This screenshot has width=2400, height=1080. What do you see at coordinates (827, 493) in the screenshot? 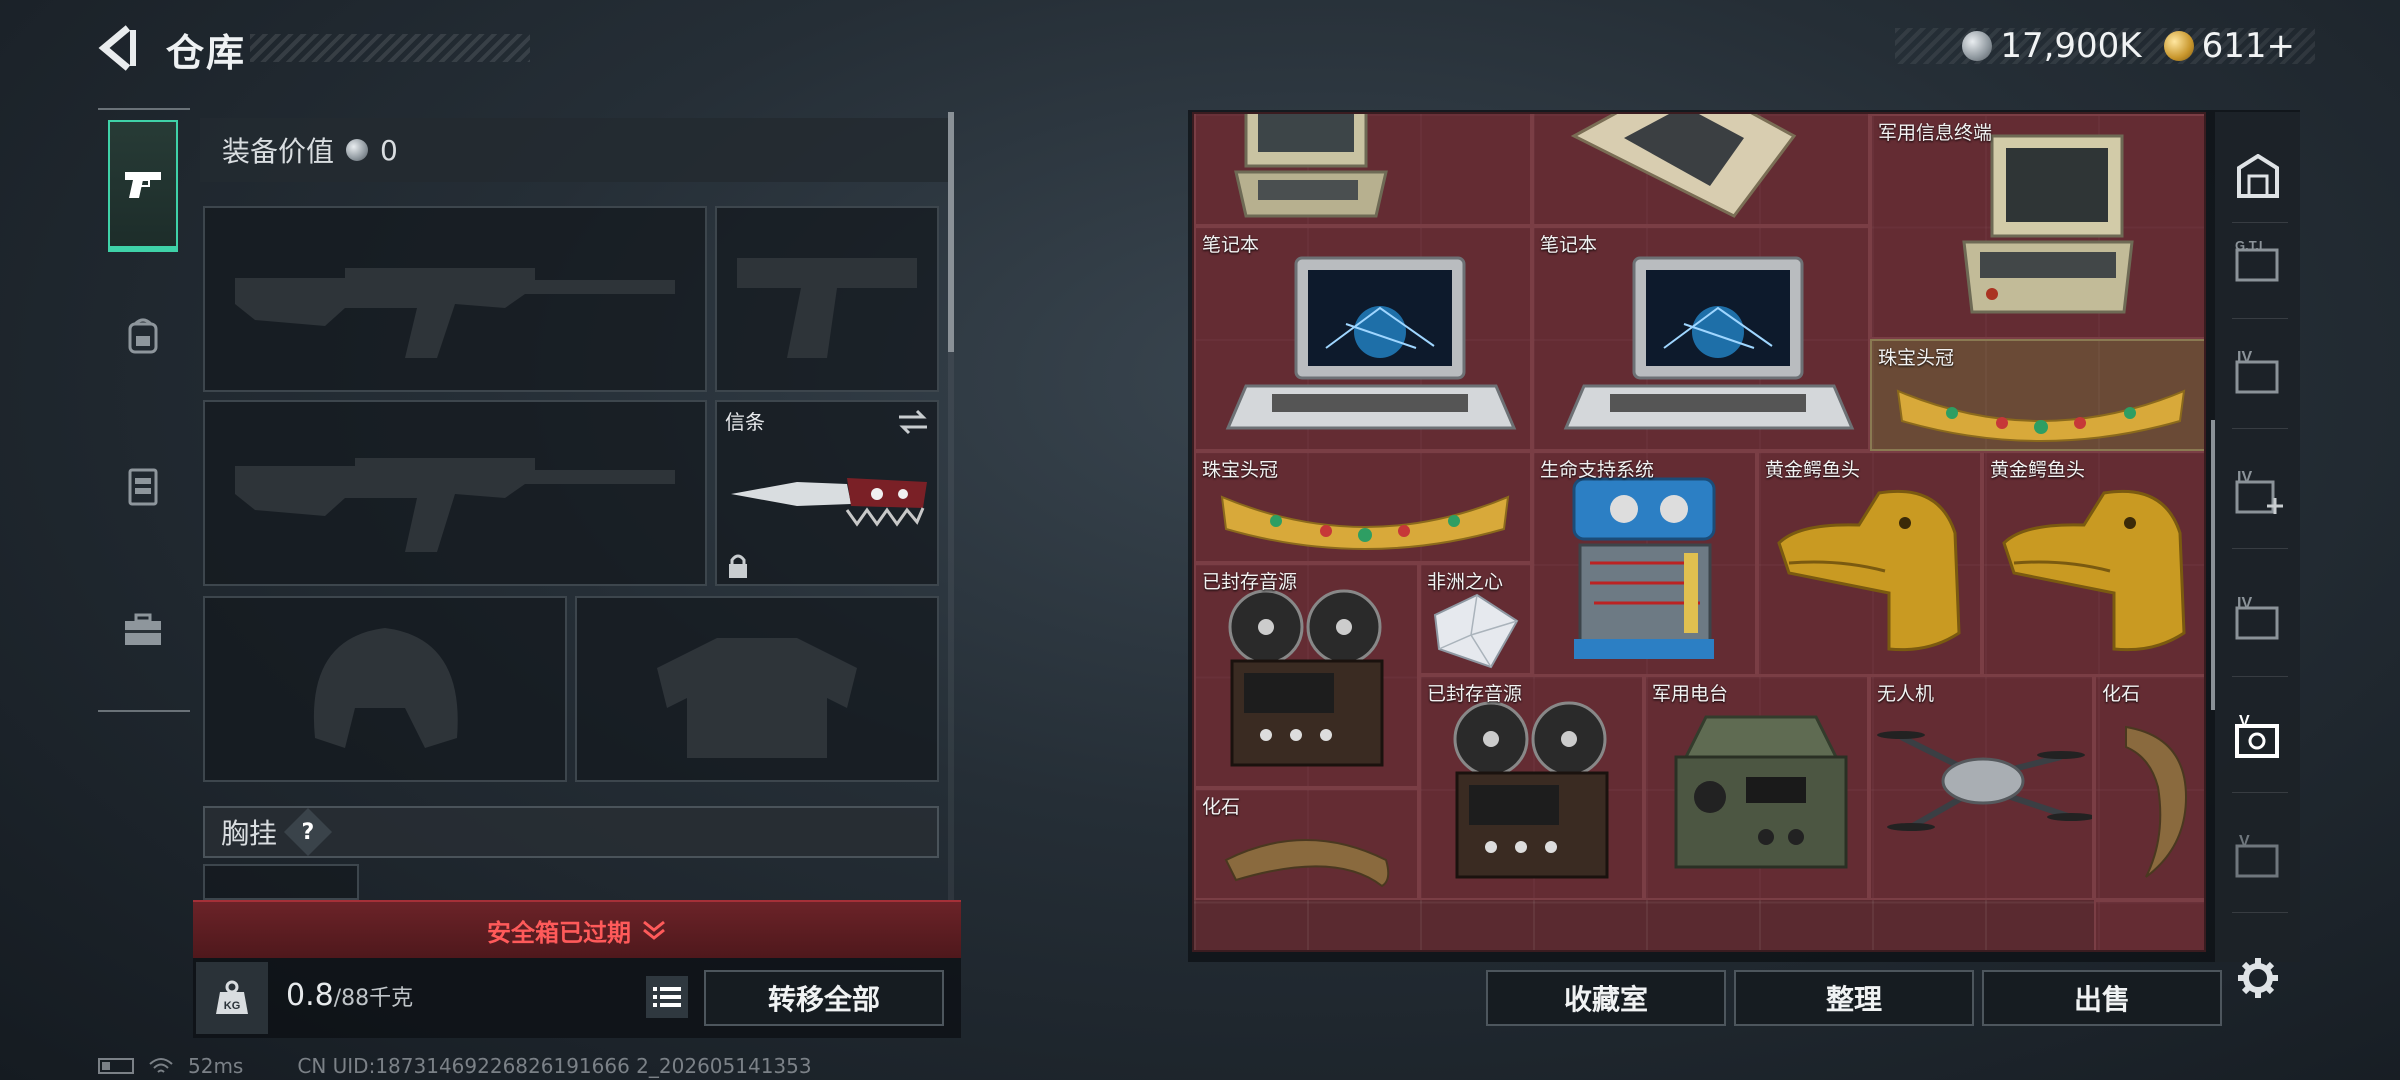
I see `melee-slot: 信条` at bounding box center [827, 493].